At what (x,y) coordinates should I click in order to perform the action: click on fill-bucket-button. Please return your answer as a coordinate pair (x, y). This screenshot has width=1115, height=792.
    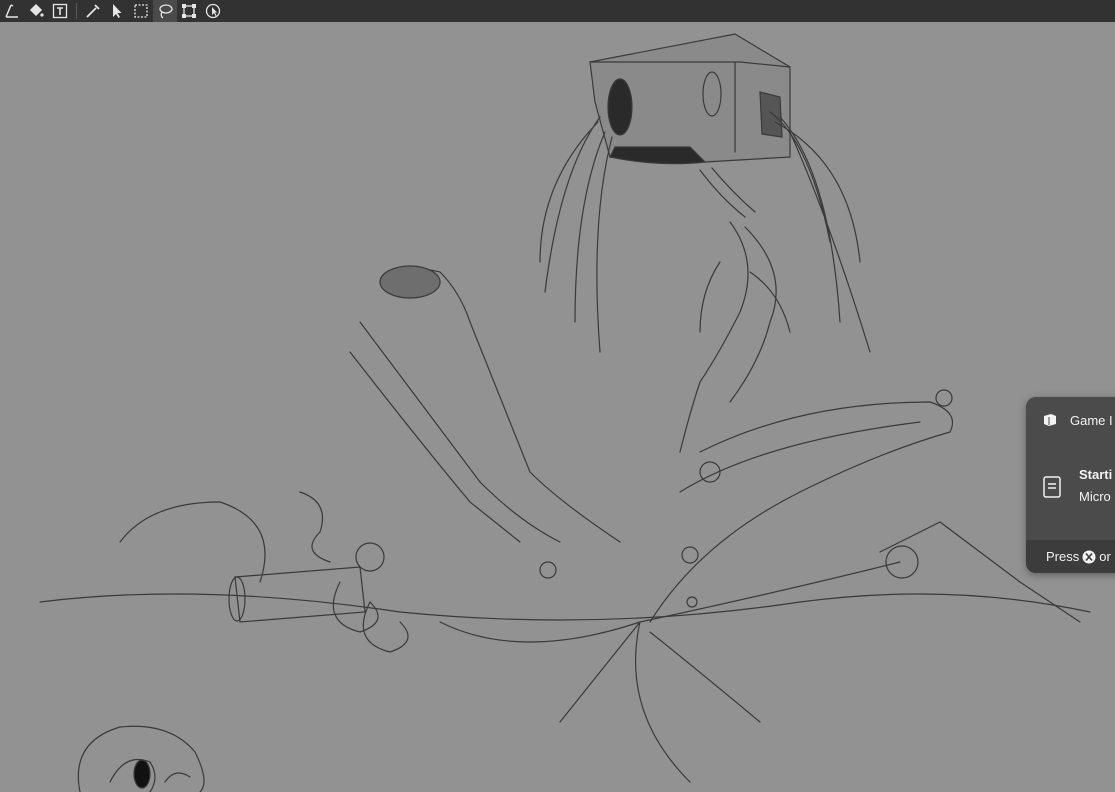
    Looking at the image, I should click on (36, 11).